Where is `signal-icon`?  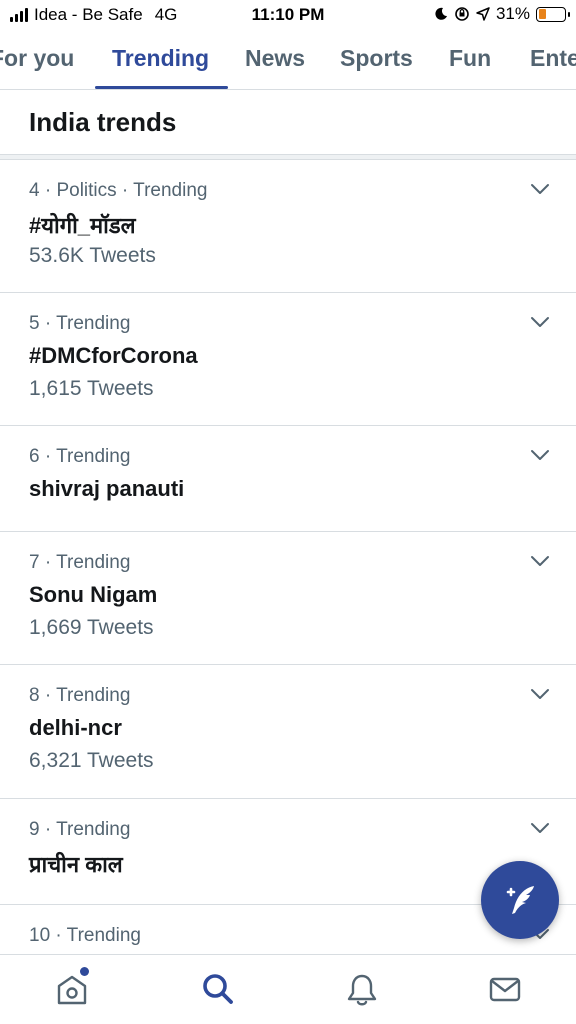 signal-icon is located at coordinates (19, 15).